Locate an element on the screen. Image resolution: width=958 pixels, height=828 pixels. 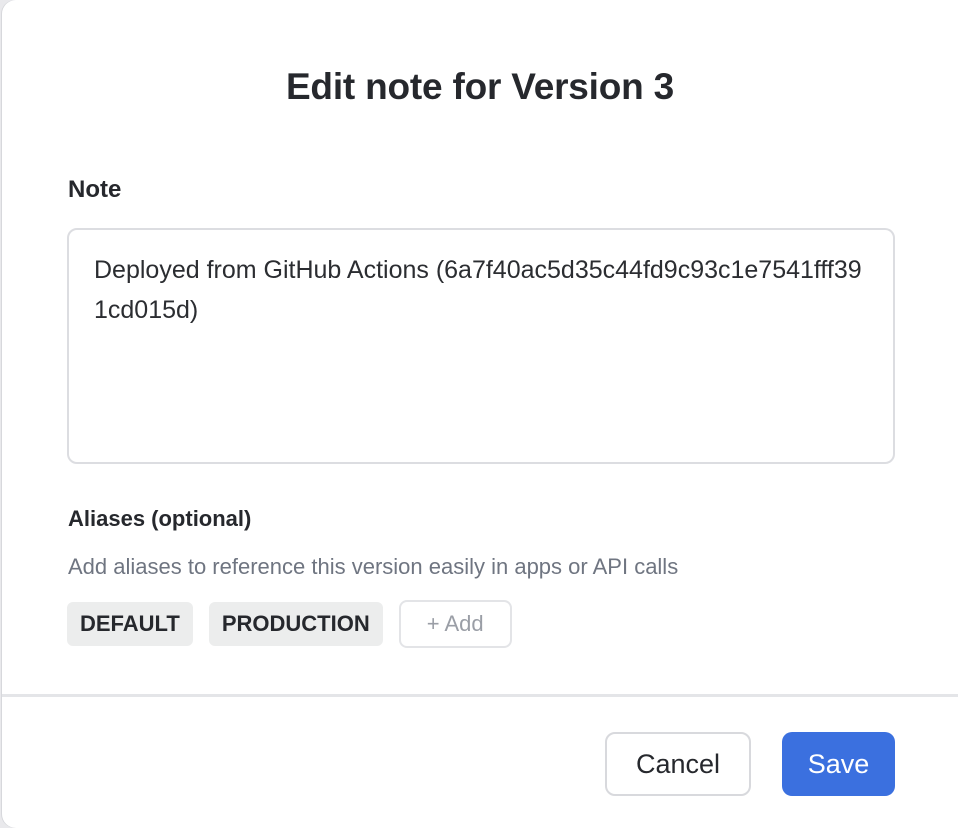
aliases-label: Aliases (optional) is located at coordinates (160, 518).